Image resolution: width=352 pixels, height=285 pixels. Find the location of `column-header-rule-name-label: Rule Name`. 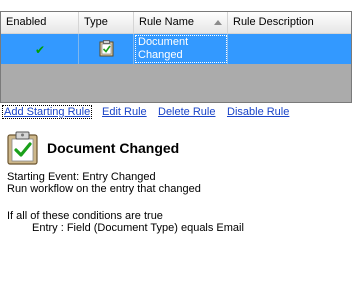

column-header-rule-name-label: Rule Name is located at coordinates (167, 22).